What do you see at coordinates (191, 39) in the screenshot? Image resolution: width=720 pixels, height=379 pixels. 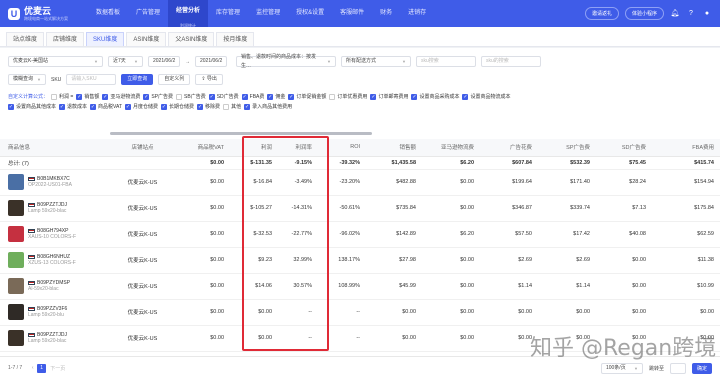 I see `tab-4: 父ASIN维度` at bounding box center [191, 39].